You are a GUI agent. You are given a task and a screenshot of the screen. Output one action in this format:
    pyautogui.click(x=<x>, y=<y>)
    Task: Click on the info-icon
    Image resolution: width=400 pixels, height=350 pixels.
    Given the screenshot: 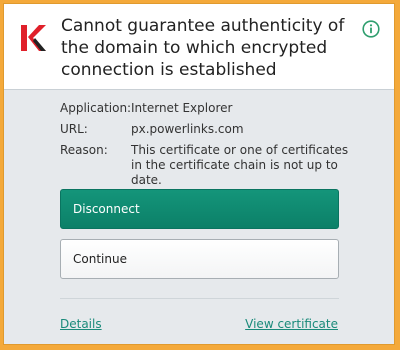 What is the action you would take?
    pyautogui.click(x=371, y=29)
    